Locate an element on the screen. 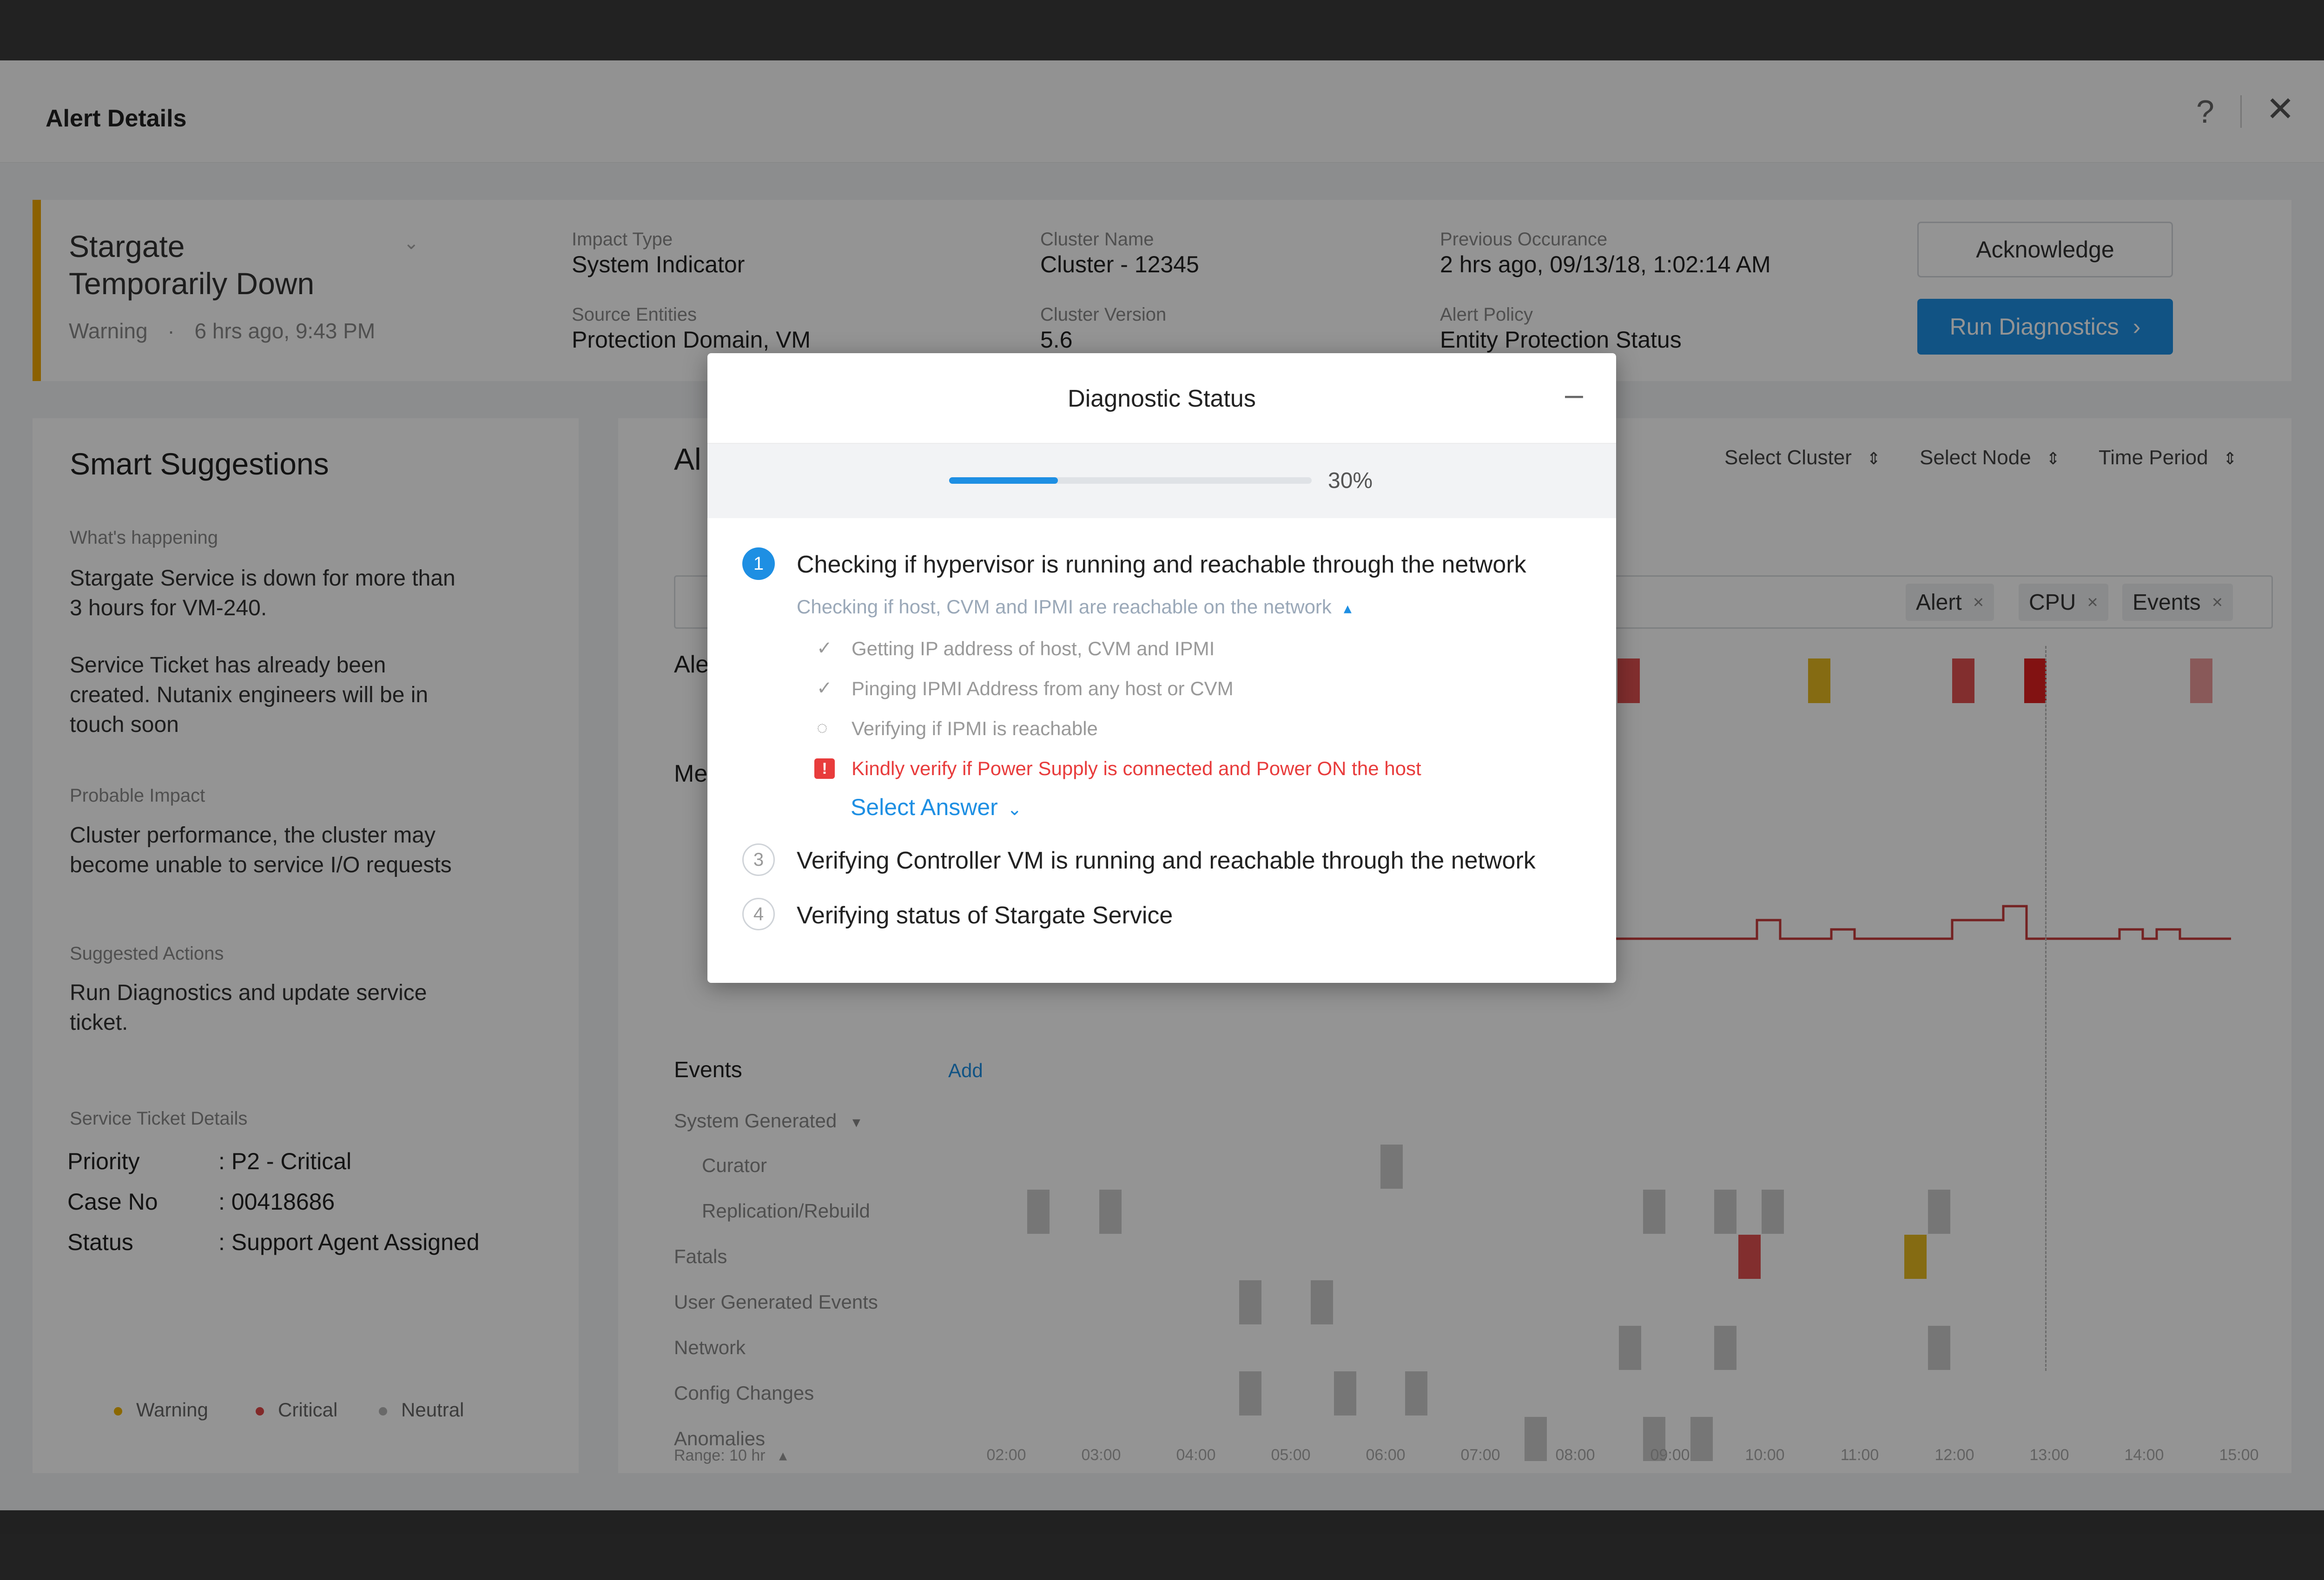 The height and width of the screenshot is (1580, 2324). error-icon: ! is located at coordinates (824, 768).